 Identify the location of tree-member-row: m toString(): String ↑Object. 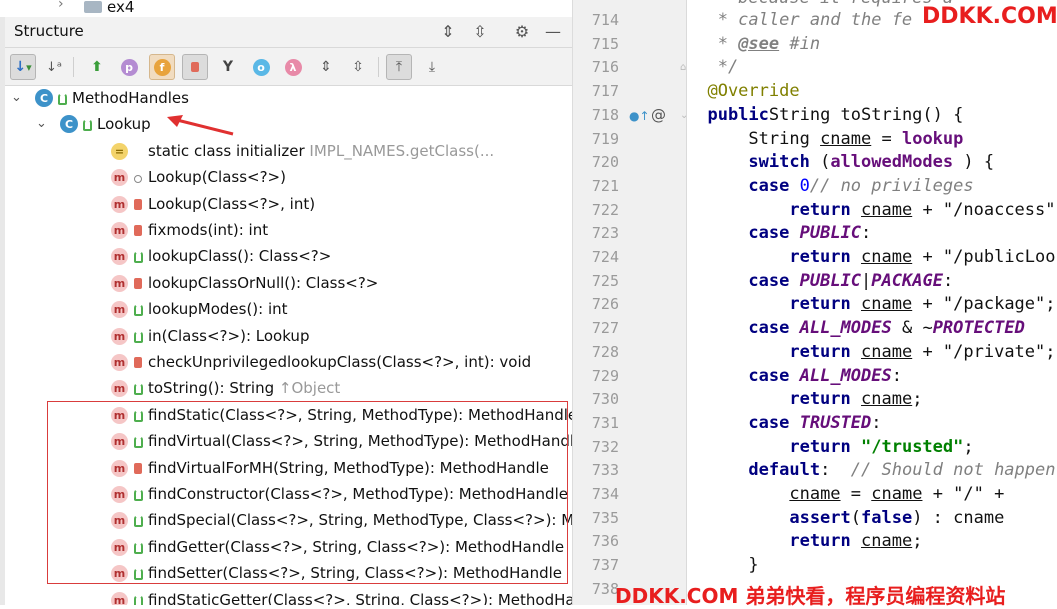
(288, 389).